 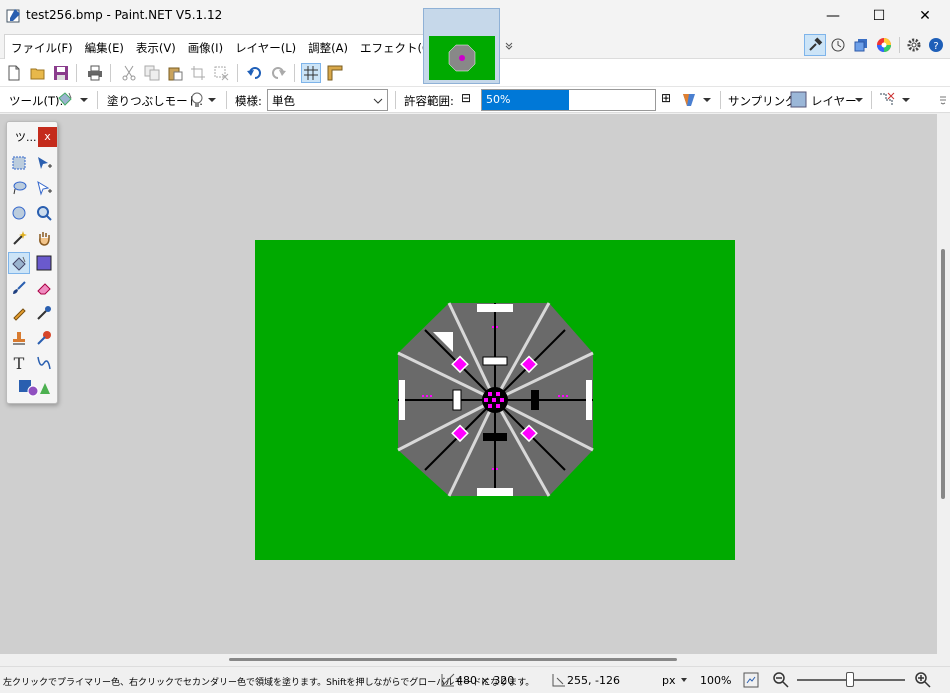 I want to click on save-button, so click(x=61, y=73).